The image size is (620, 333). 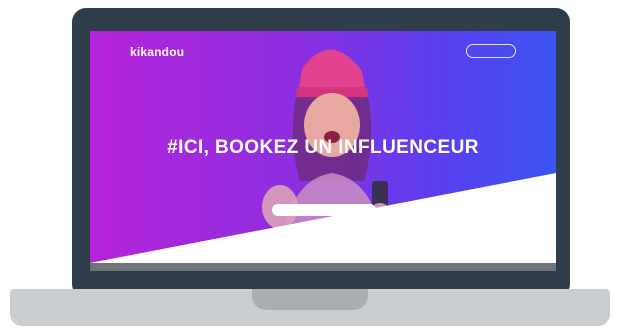 What do you see at coordinates (323, 147) in the screenshot?
I see `hero-headline: #ICI, BOOKEZ UN INFLUENCEUR` at bounding box center [323, 147].